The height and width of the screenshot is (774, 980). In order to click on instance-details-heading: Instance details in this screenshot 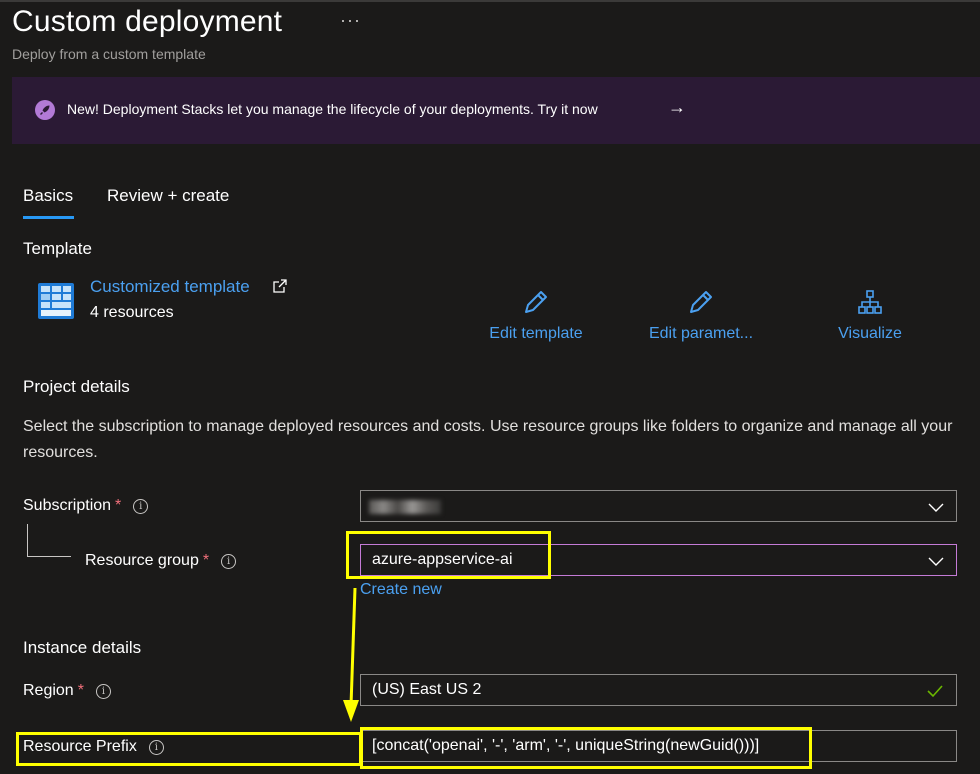, I will do `click(82, 647)`.